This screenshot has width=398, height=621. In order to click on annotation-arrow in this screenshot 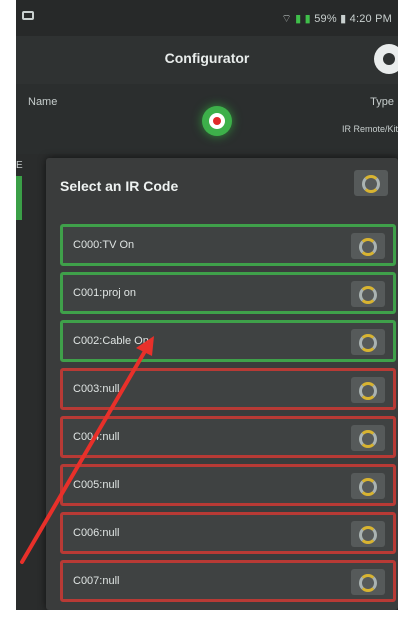, I will do `click(87, 450)`.